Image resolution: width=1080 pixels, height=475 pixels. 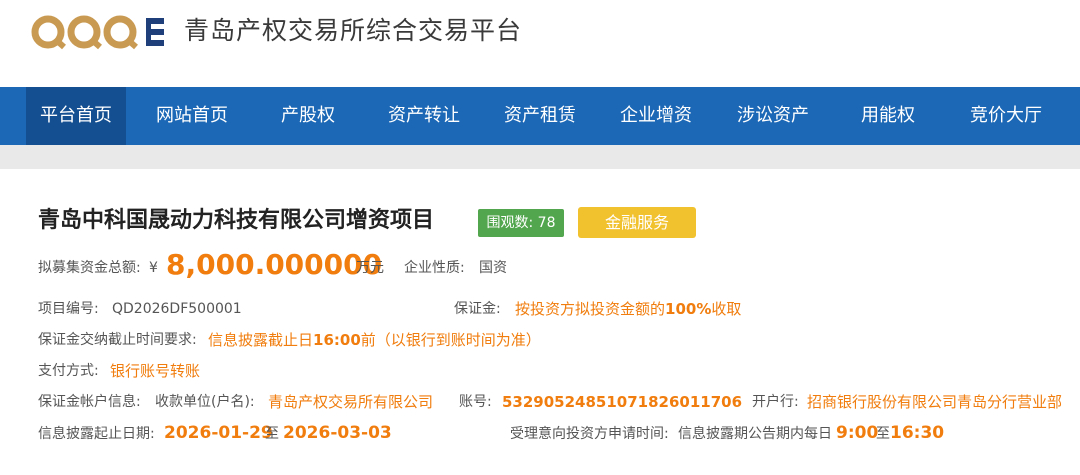 What do you see at coordinates (775, 402) in the screenshot?
I see `bank-label: 开户行:` at bounding box center [775, 402].